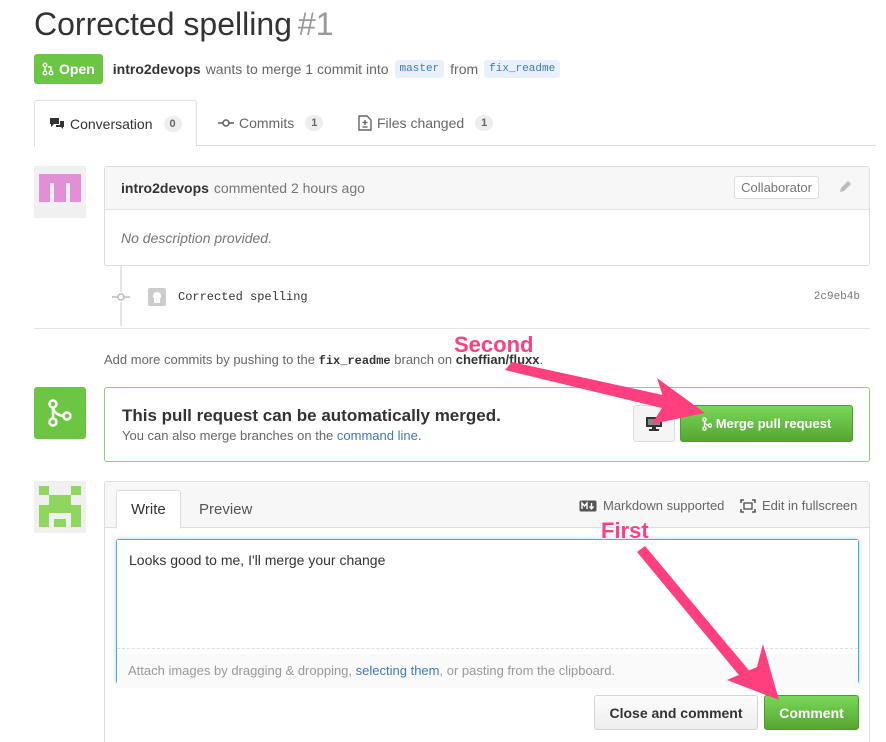  I want to click on merge-button-label: Merge pull request, so click(773, 423).